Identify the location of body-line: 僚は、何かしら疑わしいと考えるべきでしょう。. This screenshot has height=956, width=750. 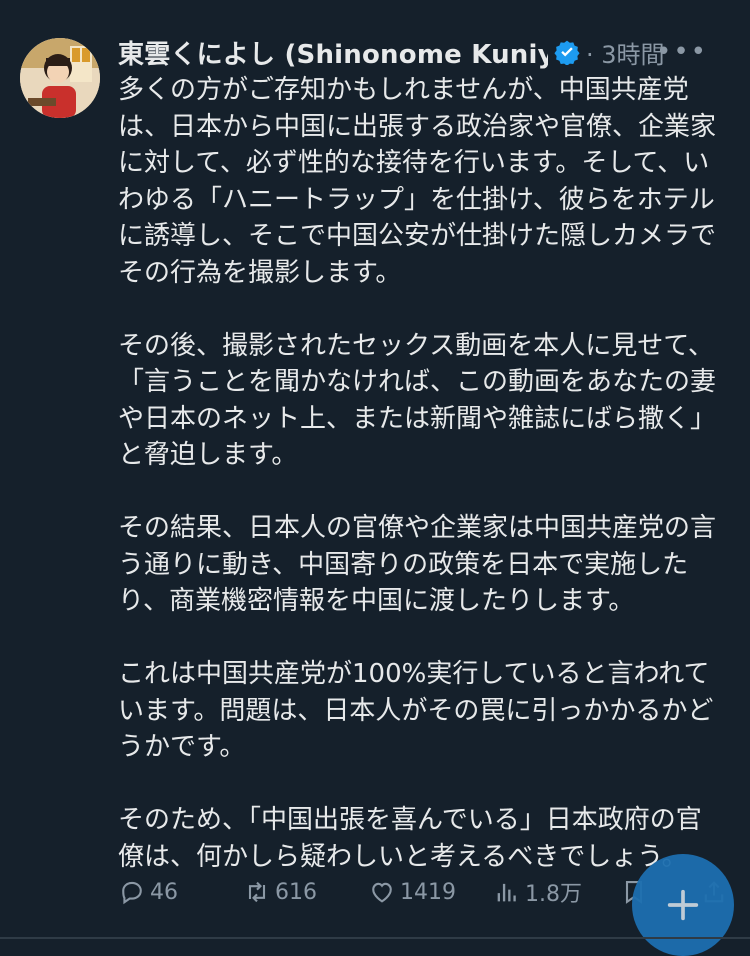
(403, 856).